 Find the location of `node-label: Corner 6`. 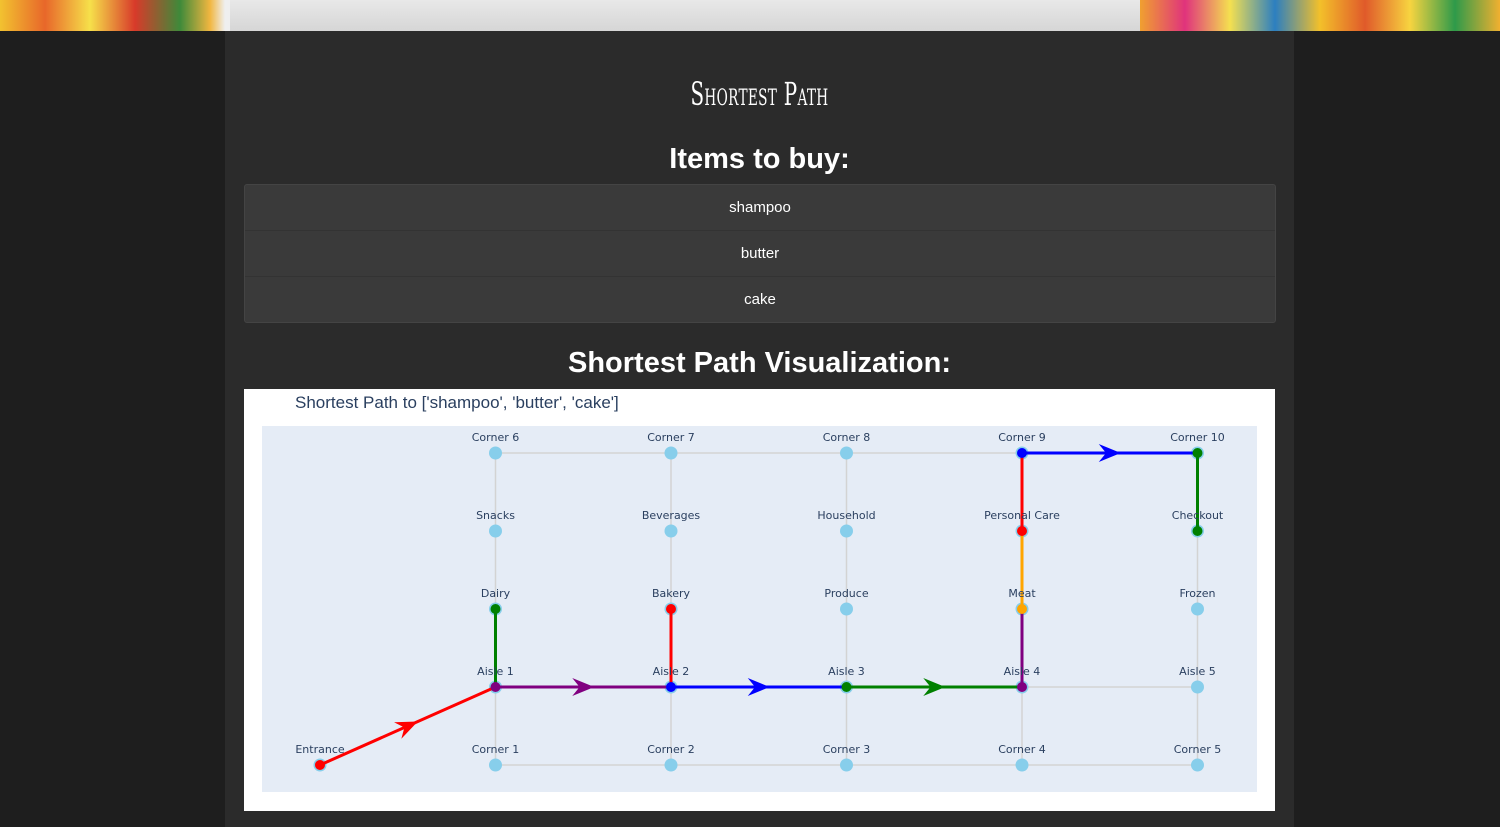

node-label: Corner 6 is located at coordinates (496, 437).